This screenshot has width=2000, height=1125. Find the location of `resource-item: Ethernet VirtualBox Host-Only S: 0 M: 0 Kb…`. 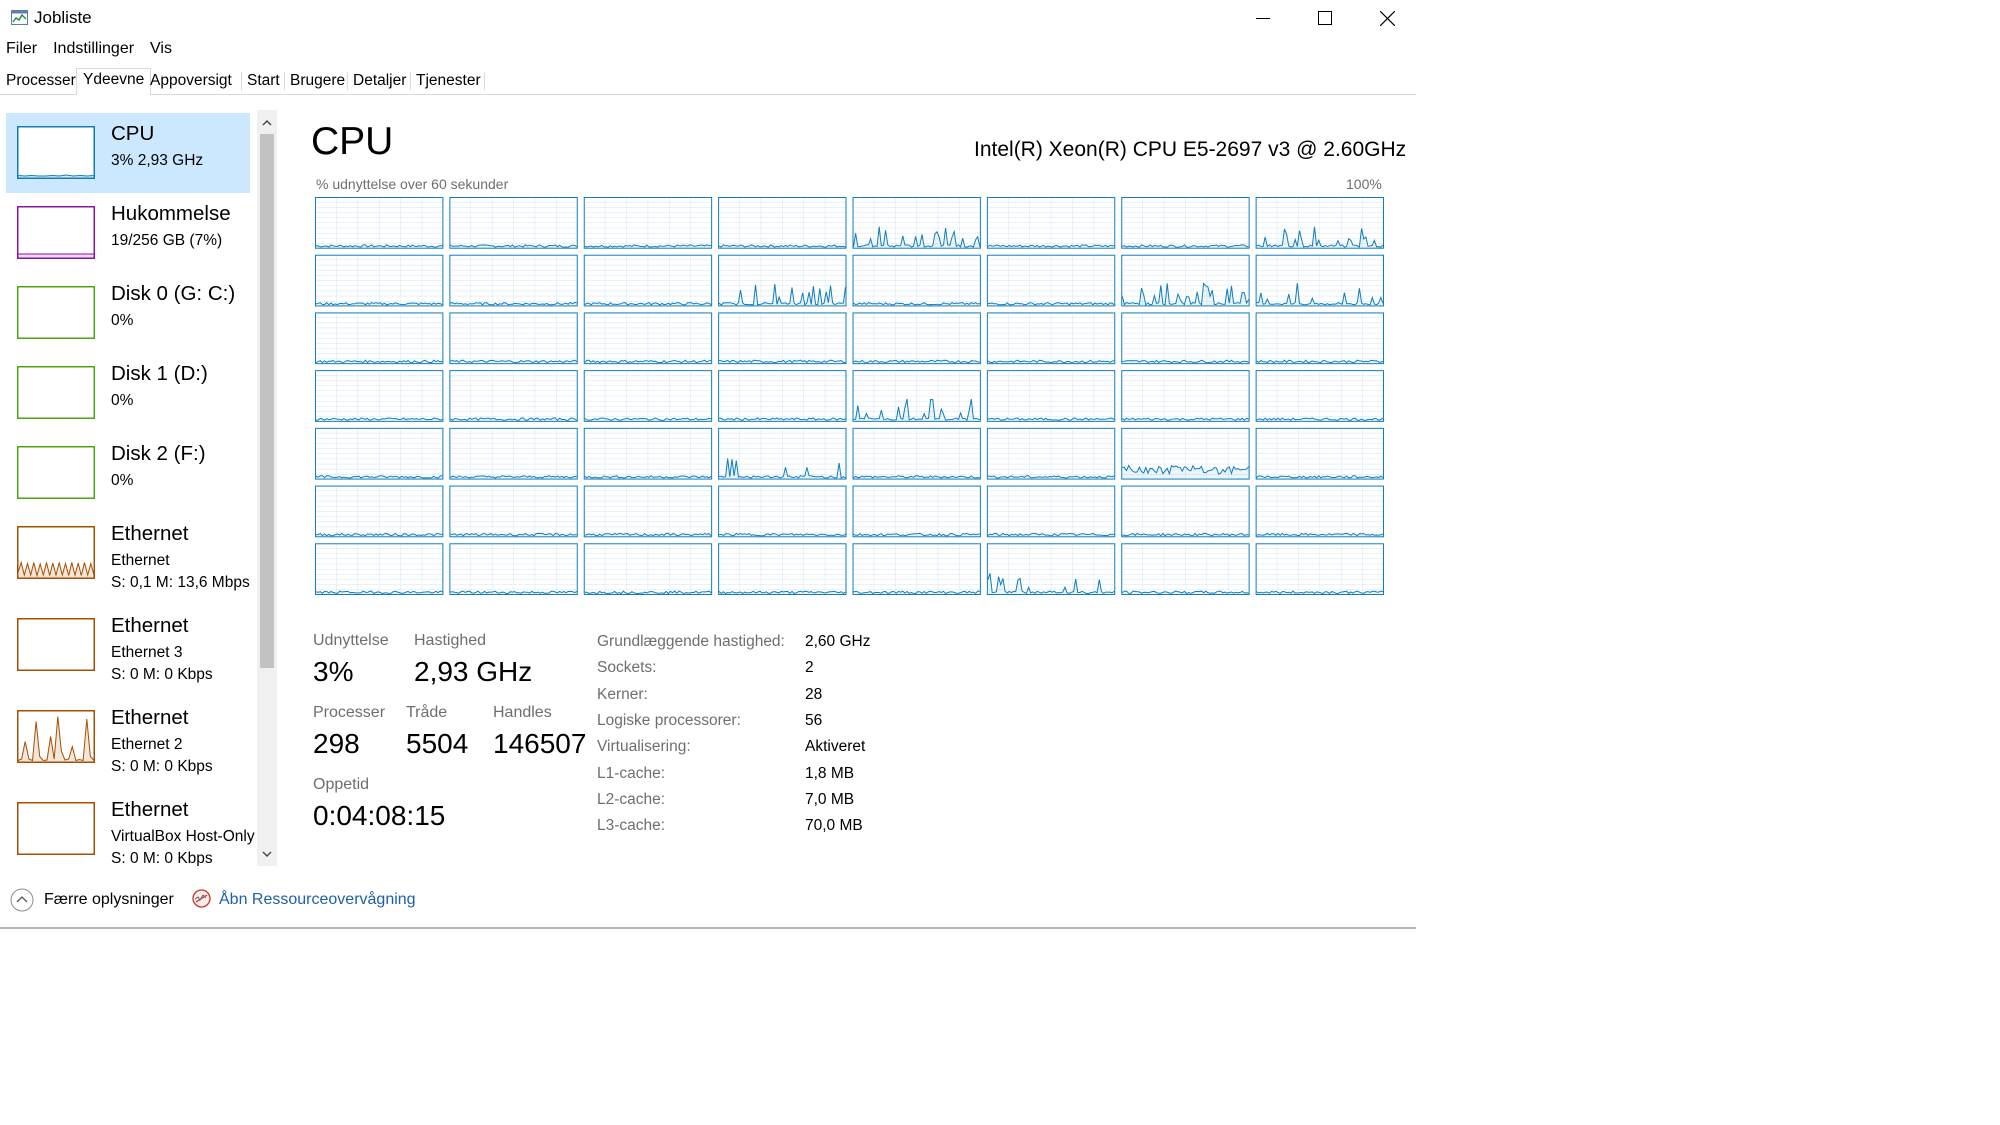

resource-item: Ethernet VirtualBox Host-Only S: 0 M: 0 Kb… is located at coordinates (130, 827).